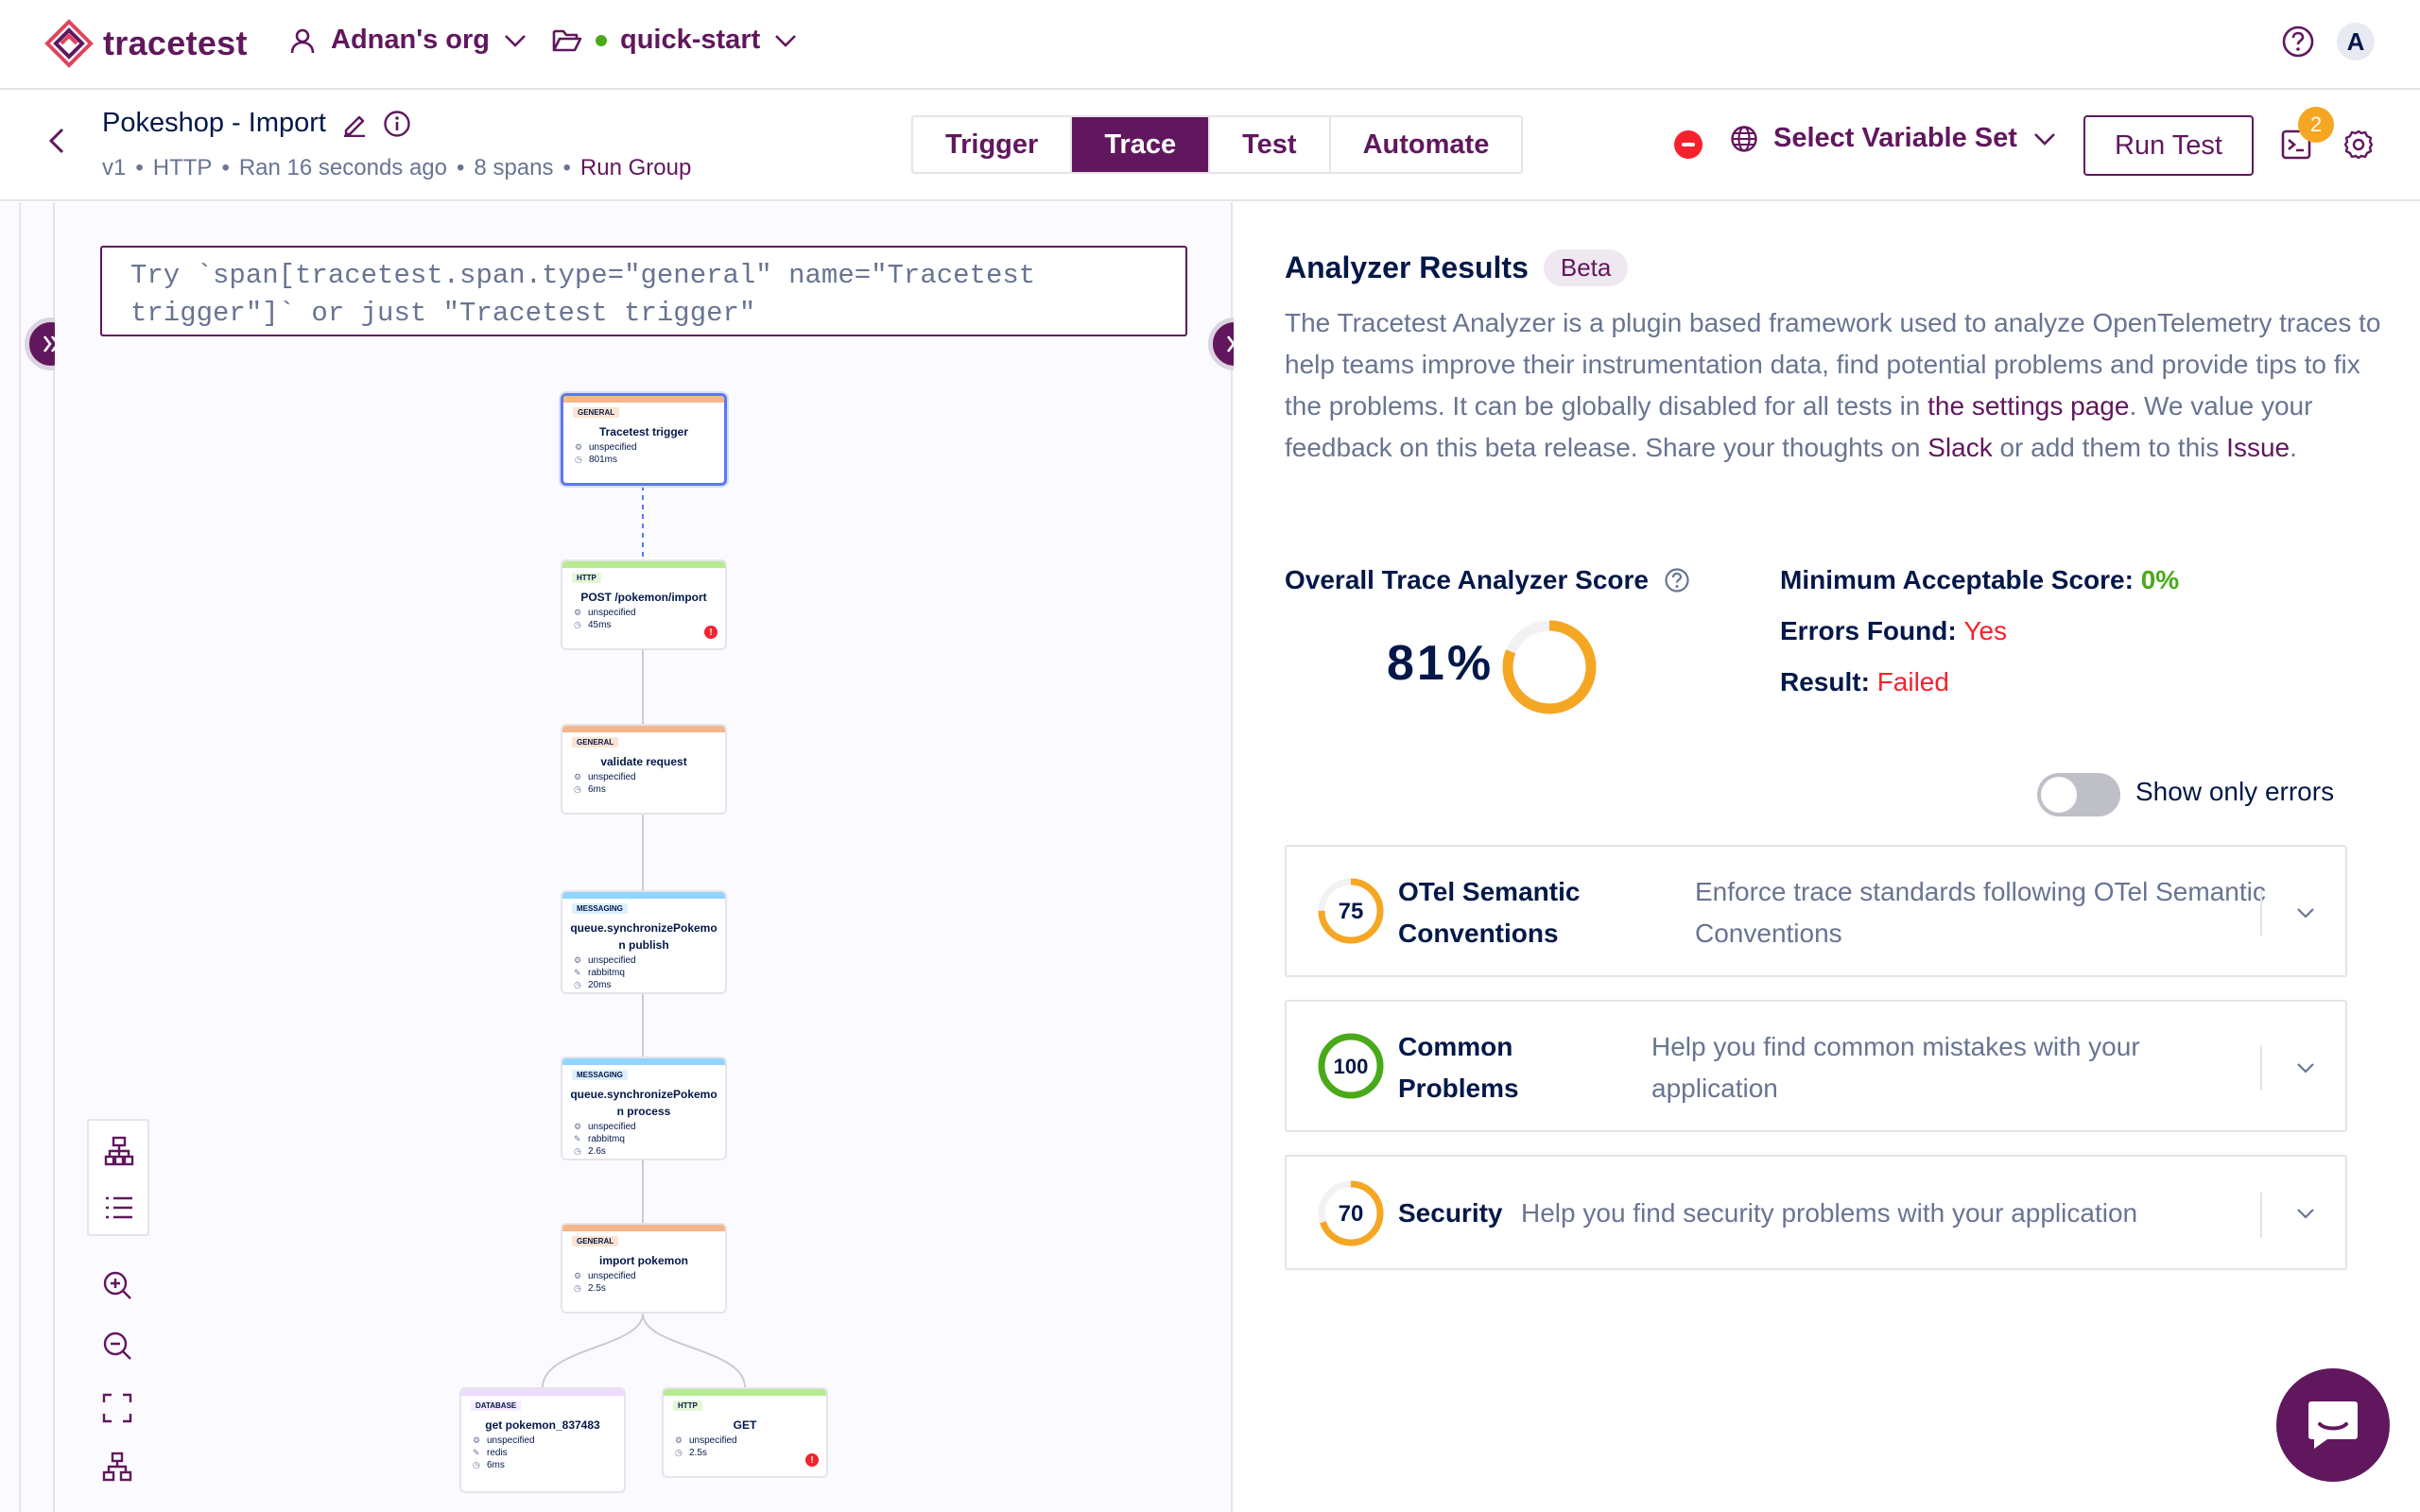 Image resolution: width=2420 pixels, height=1512 pixels. What do you see at coordinates (118, 1177) in the screenshot?
I see `view-mode-toolbox` at bounding box center [118, 1177].